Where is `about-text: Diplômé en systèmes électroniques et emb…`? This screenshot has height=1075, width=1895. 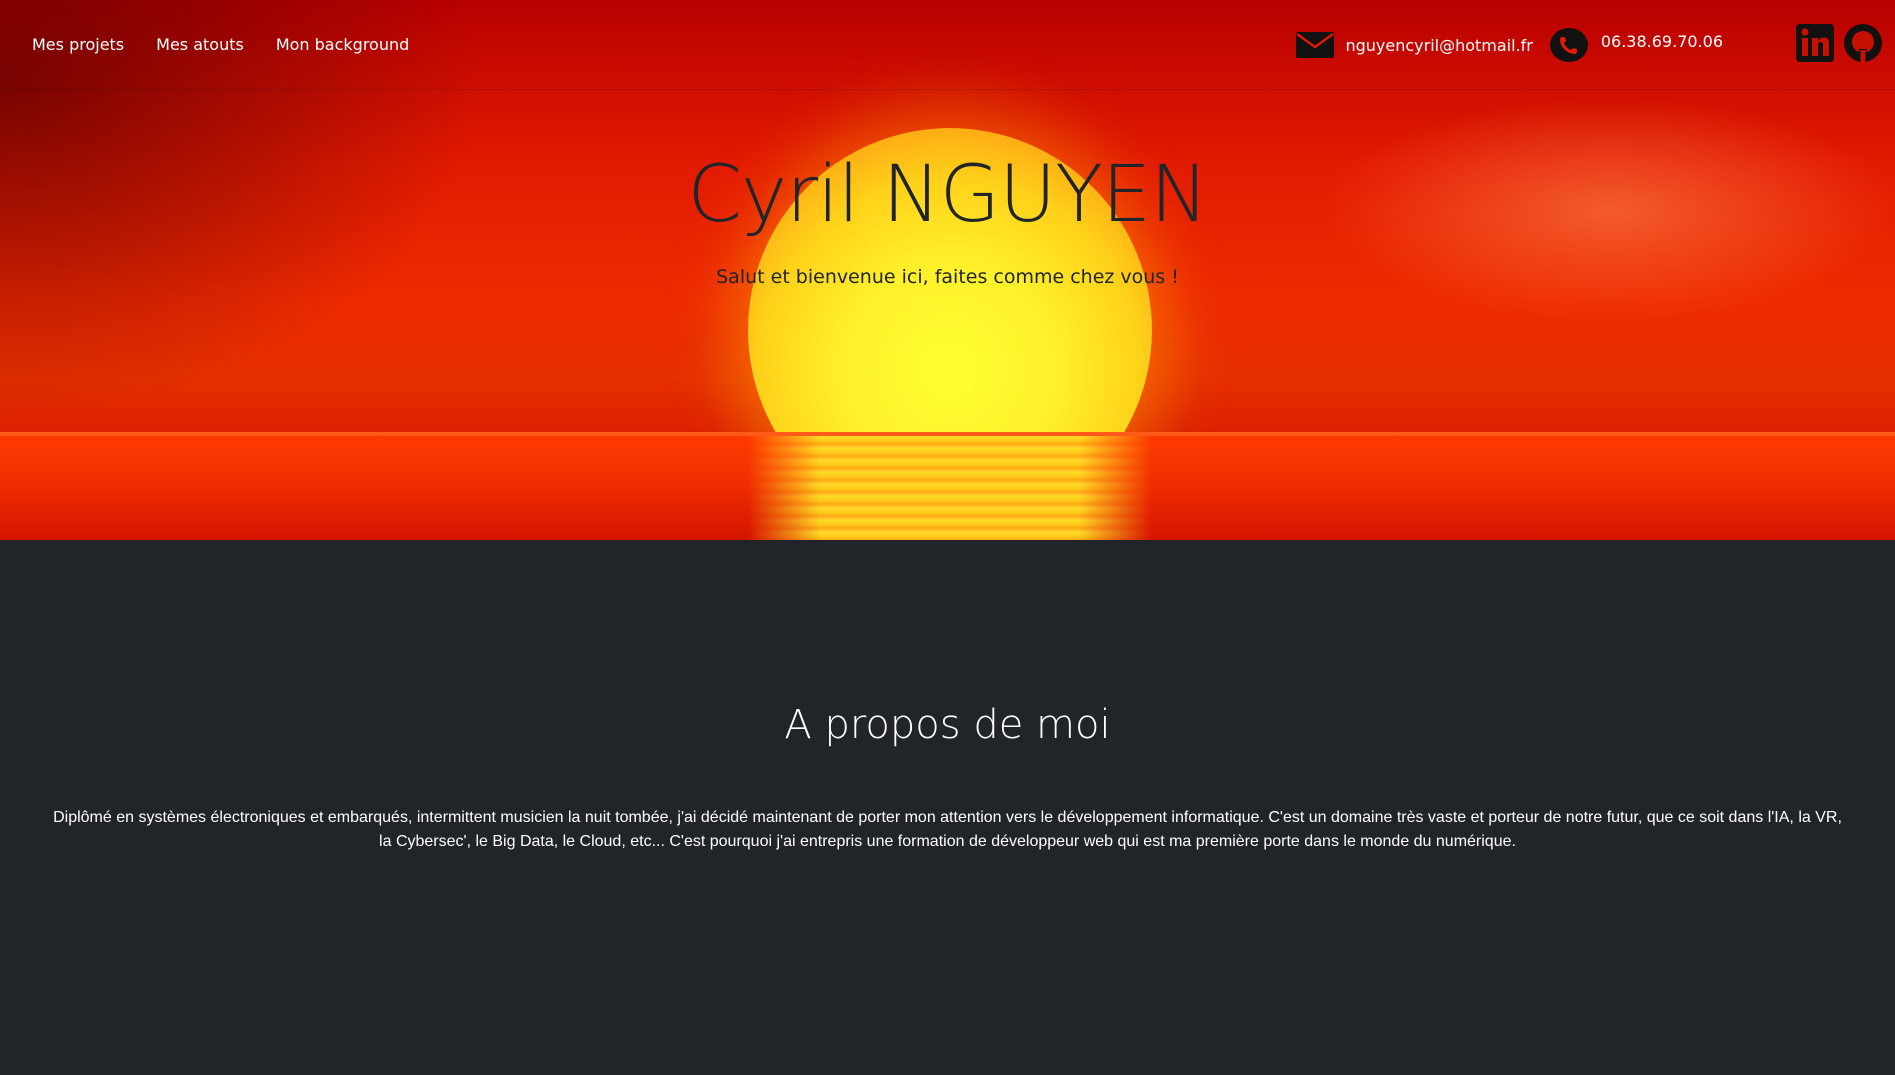 about-text: Diplômé en systèmes électroniques et emb… is located at coordinates (947, 829).